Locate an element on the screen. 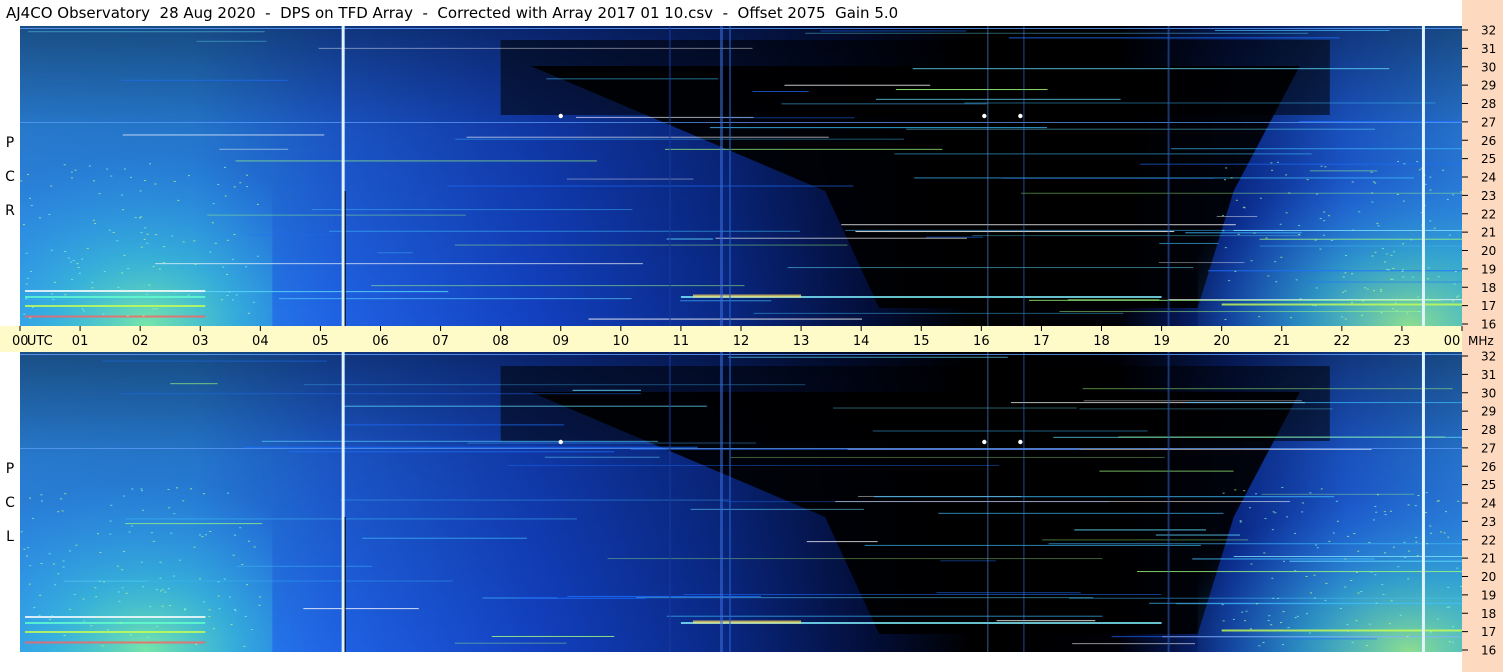  y-tick-label: 25 is located at coordinates (1488, 485).